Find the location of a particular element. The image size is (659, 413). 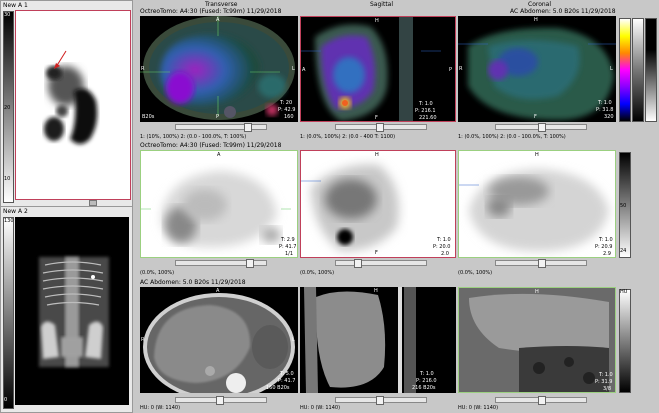

scale-label: 10 is located at coordinates (7, 179).